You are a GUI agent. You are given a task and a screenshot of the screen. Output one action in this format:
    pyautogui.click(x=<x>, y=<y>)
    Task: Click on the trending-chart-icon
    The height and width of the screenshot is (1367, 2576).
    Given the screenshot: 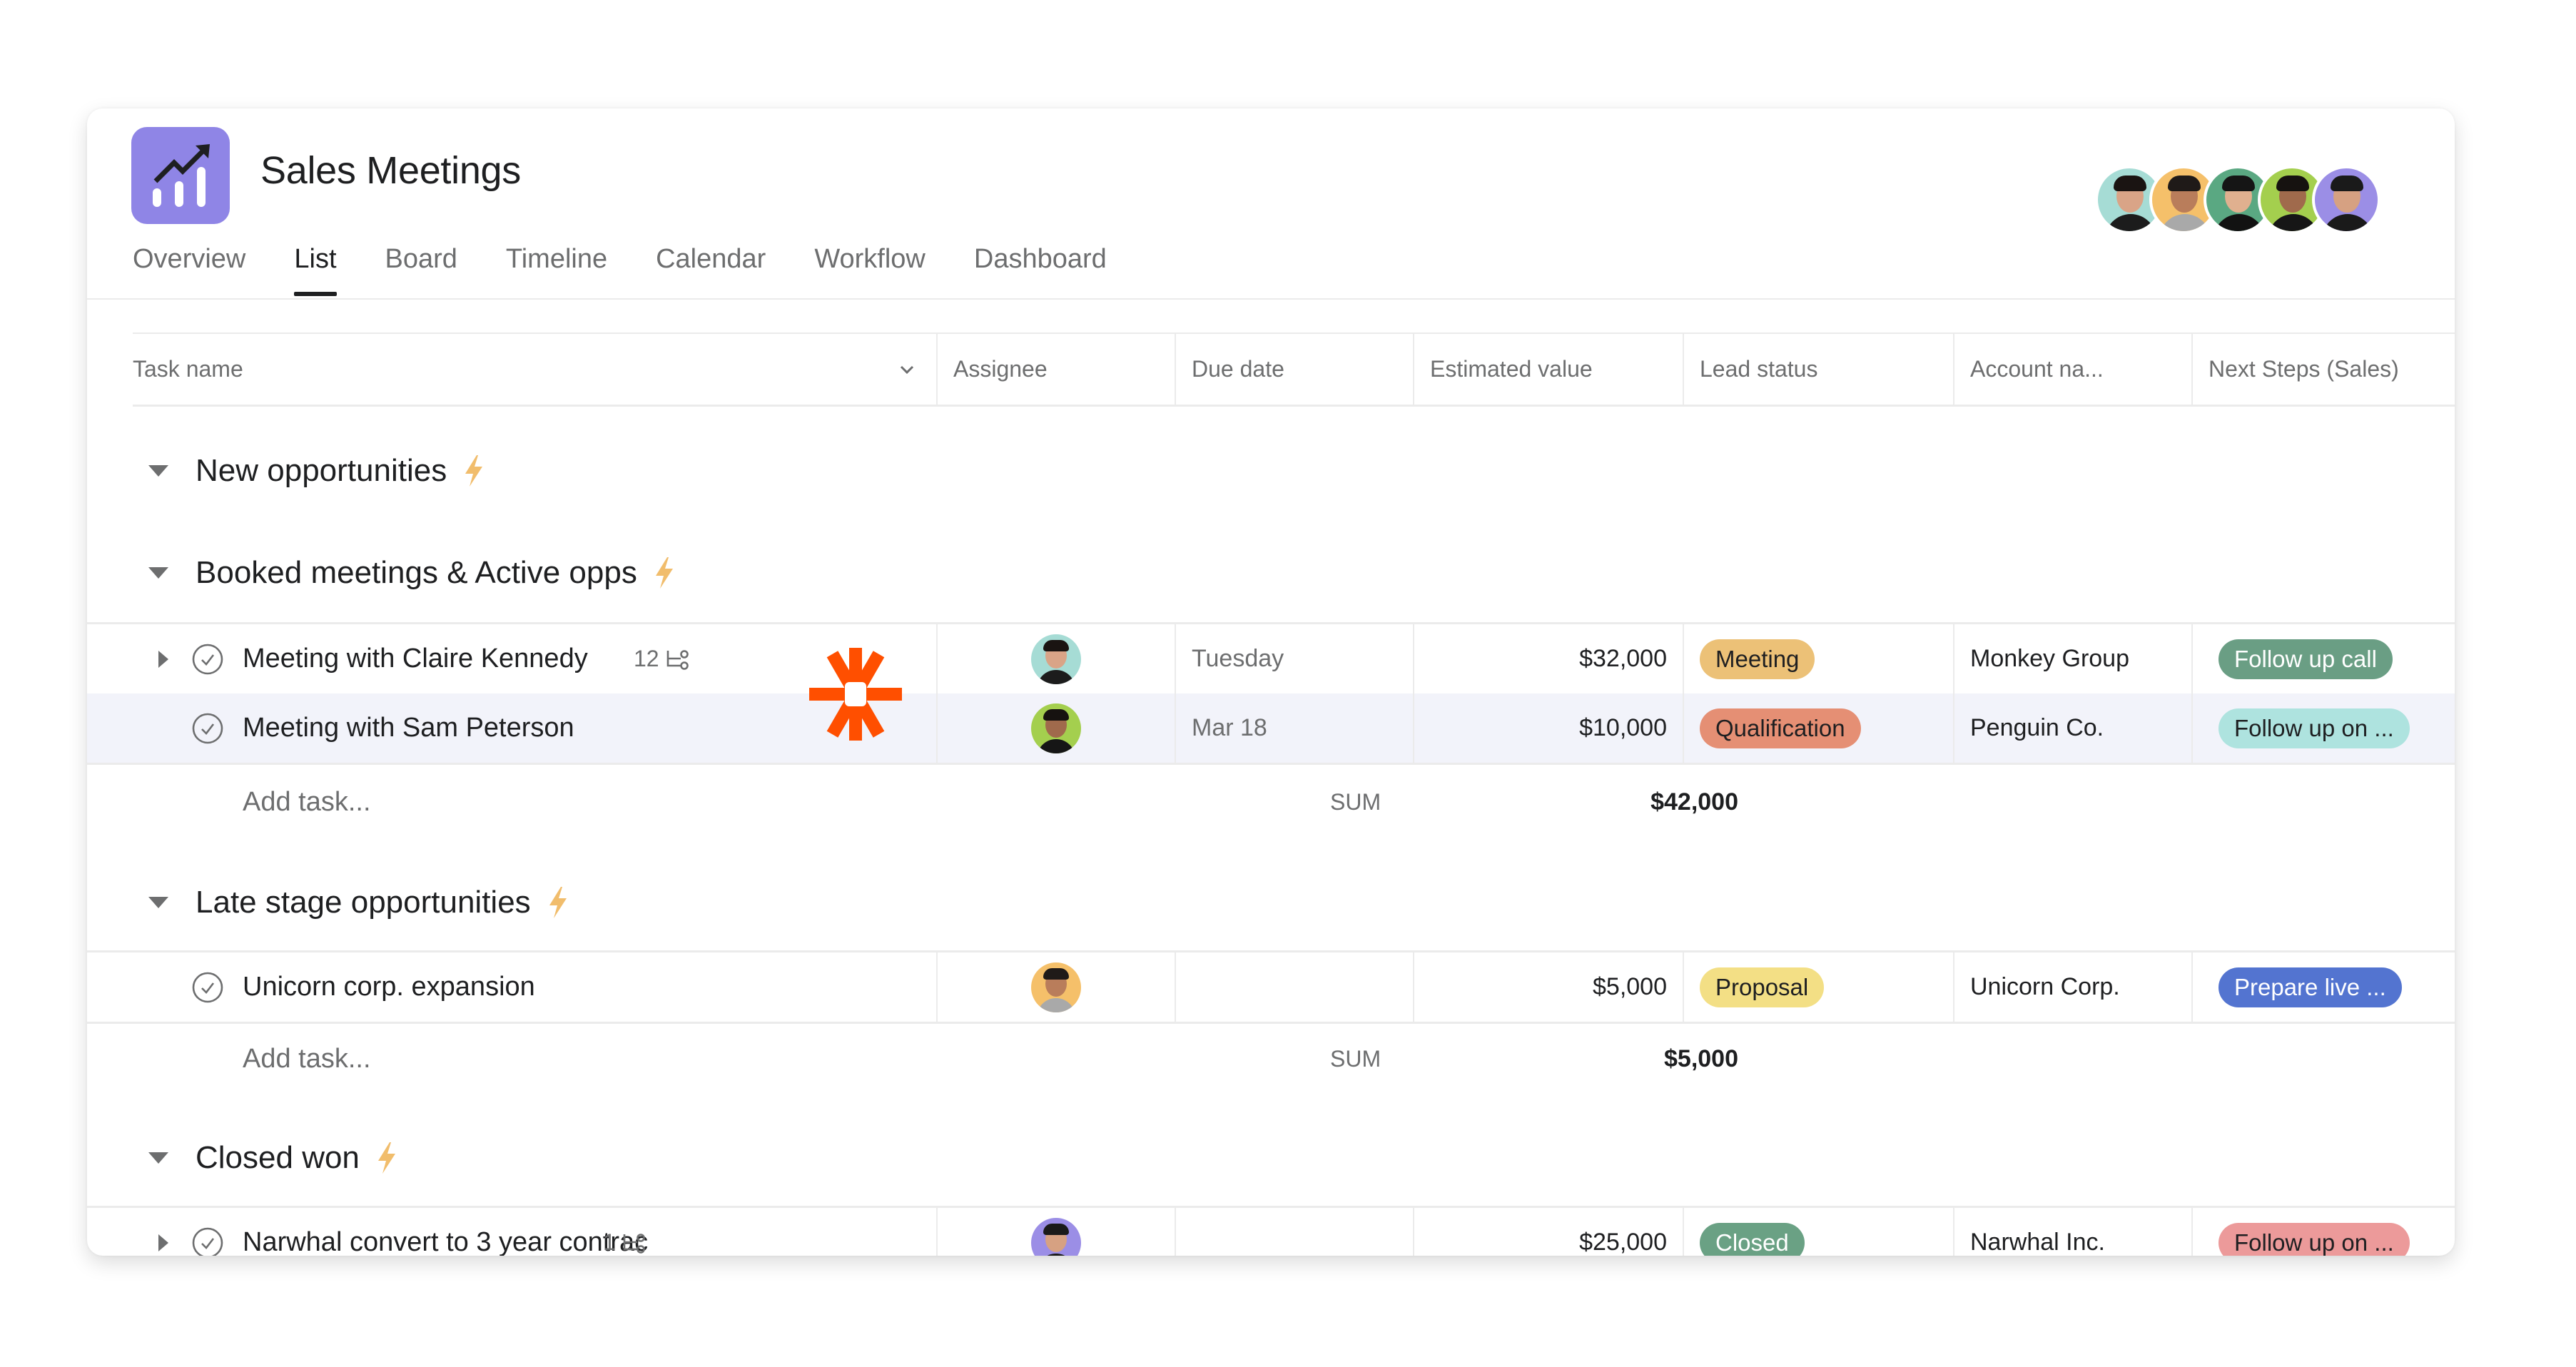 What is the action you would take?
    pyautogui.click(x=181, y=175)
    